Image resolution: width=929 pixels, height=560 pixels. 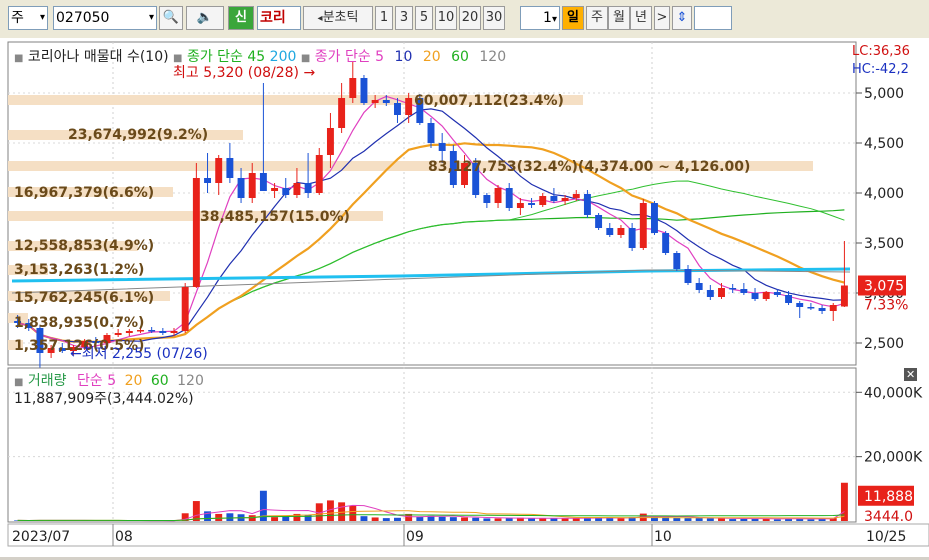 What do you see at coordinates (881, 51) in the screenshot?
I see `lc-value: LC:36,36` at bounding box center [881, 51].